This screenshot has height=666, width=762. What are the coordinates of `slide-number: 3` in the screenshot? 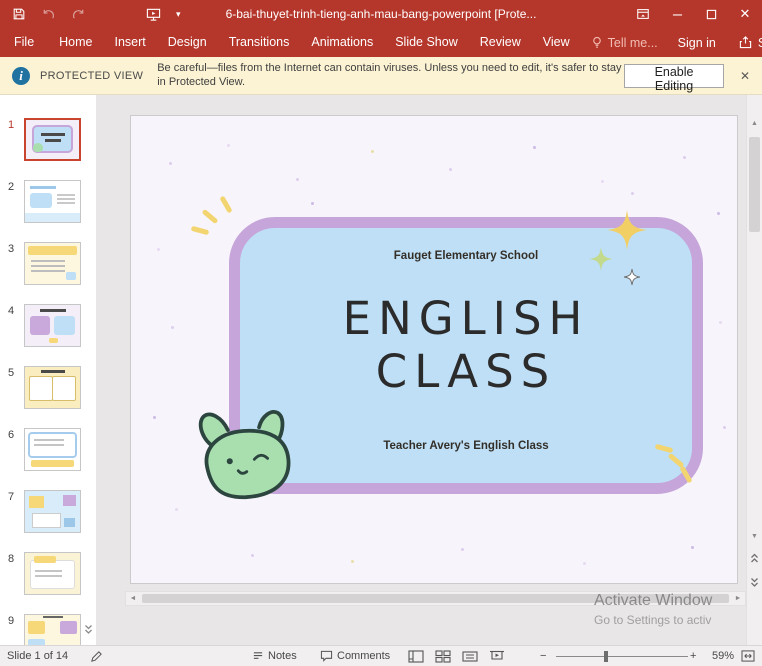 It's located at (11, 249).